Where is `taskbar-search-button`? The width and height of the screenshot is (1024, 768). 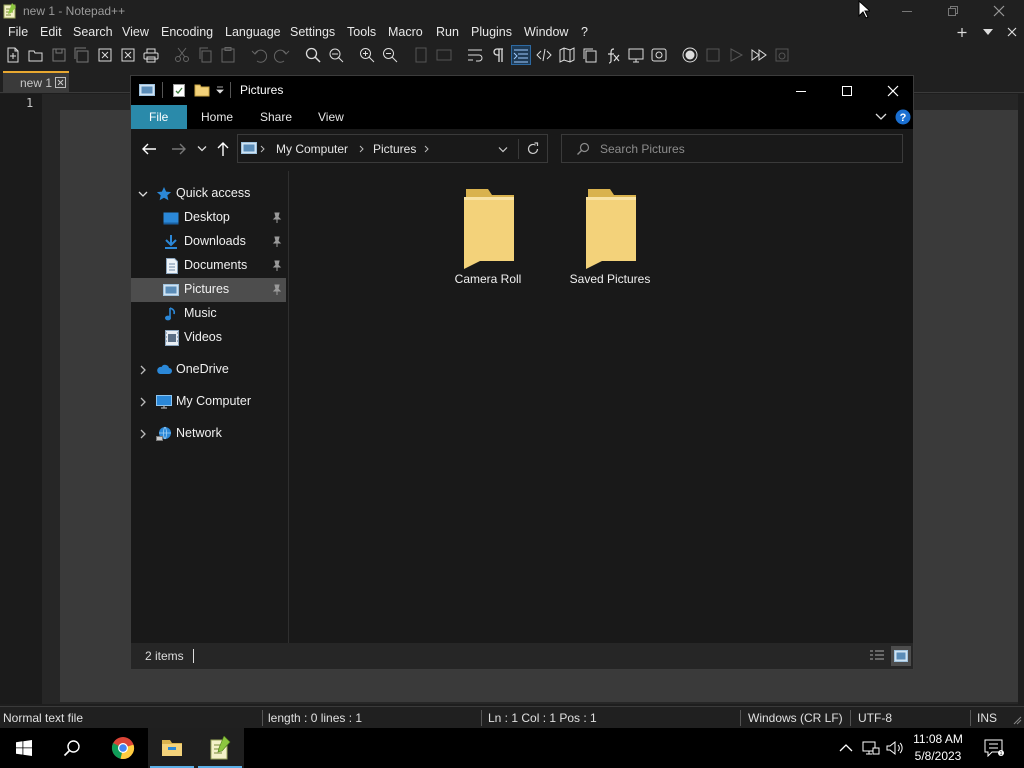 taskbar-search-button is located at coordinates (72, 748).